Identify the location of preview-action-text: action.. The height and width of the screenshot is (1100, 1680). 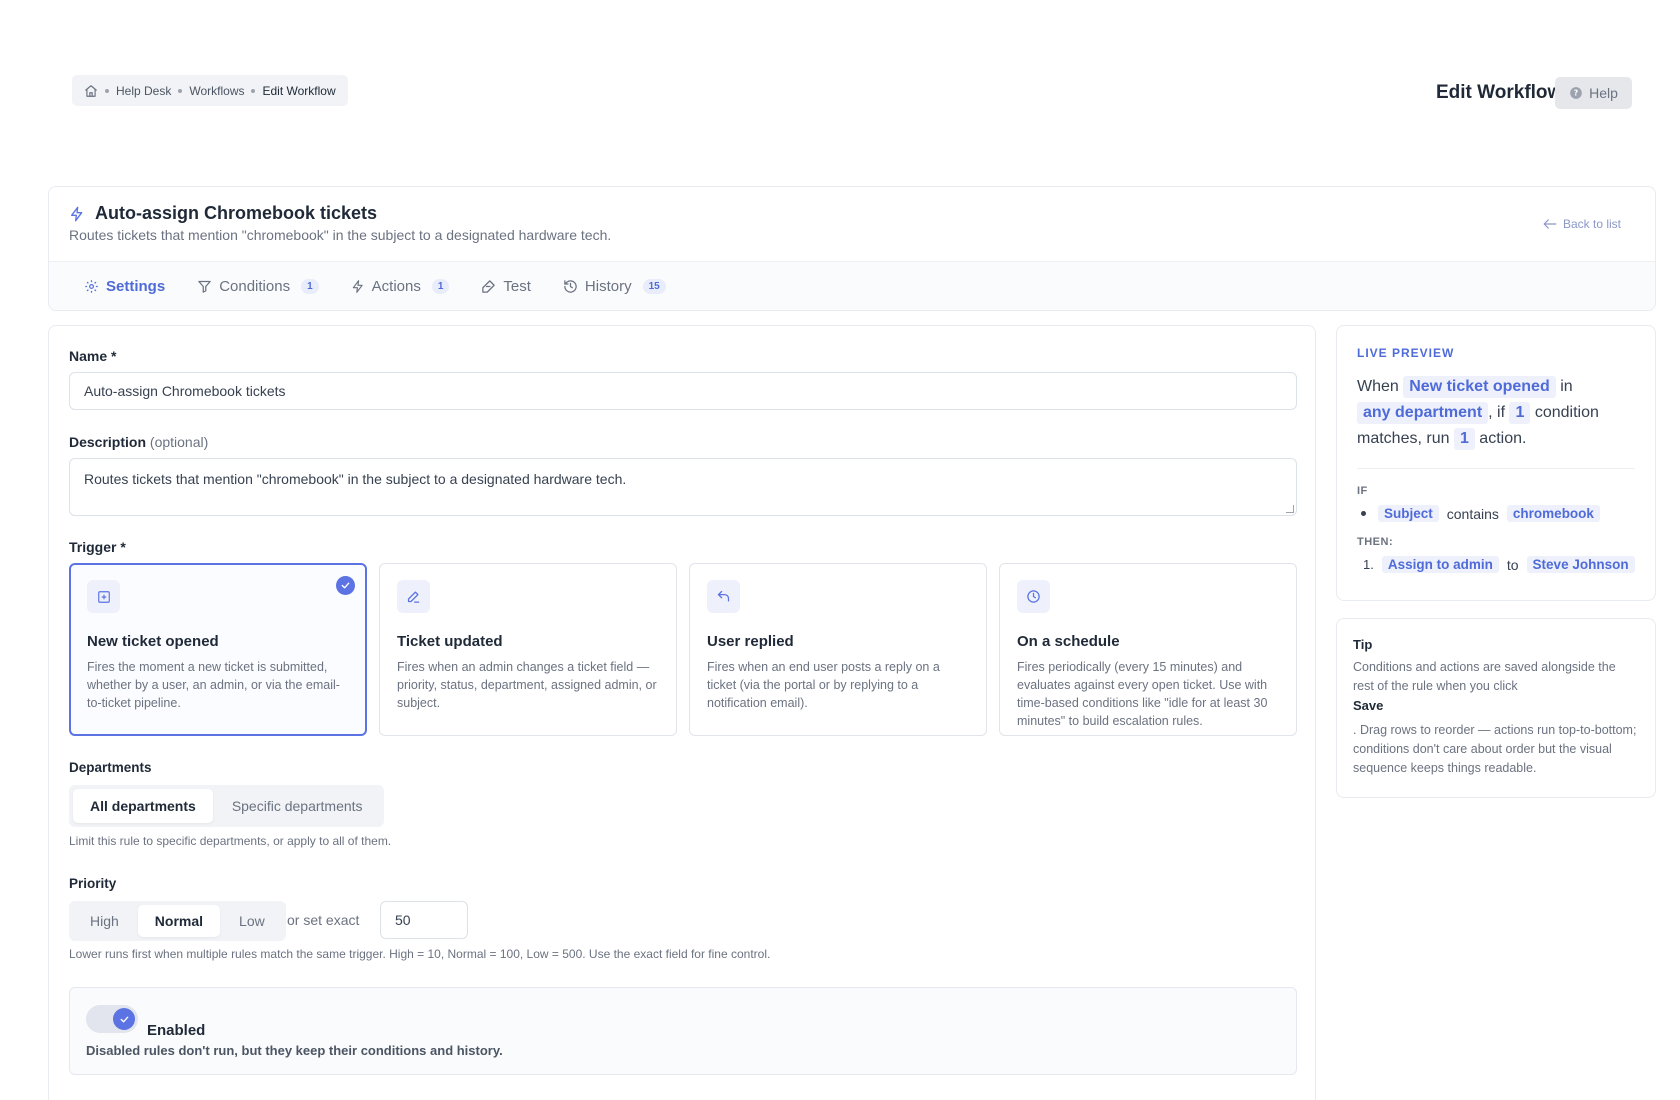
(1503, 438).